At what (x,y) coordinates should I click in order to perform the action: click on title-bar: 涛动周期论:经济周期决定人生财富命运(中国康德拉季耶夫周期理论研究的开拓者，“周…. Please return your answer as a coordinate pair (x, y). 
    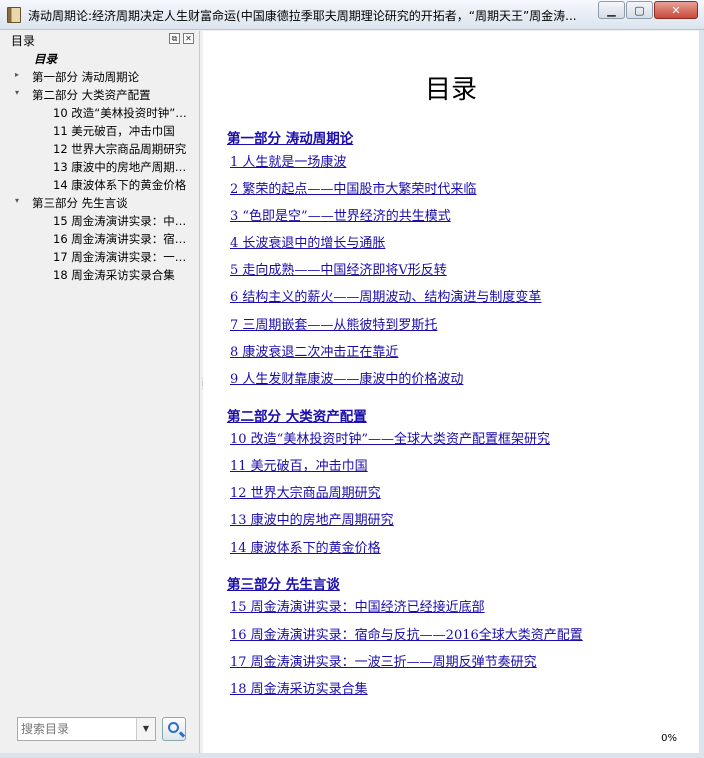
    Looking at the image, I should click on (352, 15).